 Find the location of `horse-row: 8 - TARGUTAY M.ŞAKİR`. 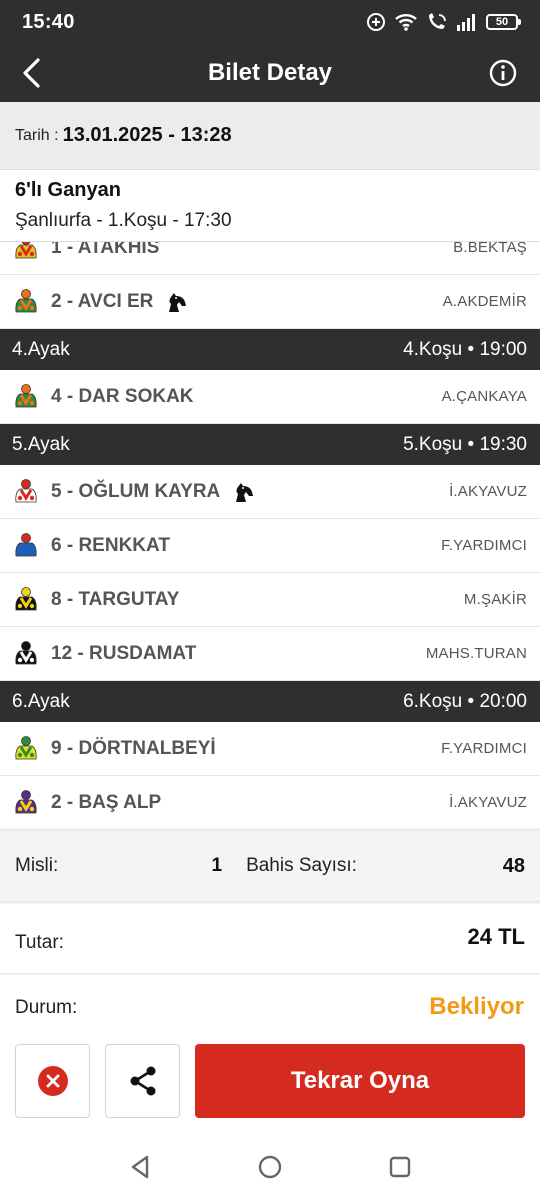

horse-row: 8 - TARGUTAY M.ŞAKİR is located at coordinates (270, 600).